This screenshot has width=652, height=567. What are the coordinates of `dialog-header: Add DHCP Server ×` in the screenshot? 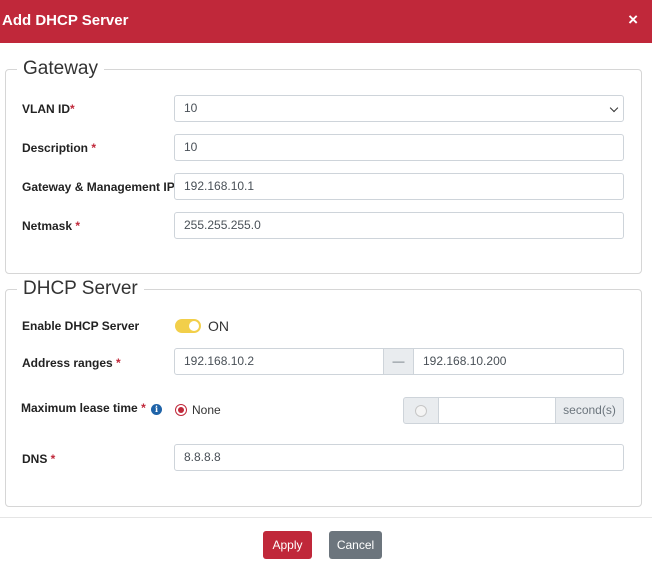 It's located at (326, 21).